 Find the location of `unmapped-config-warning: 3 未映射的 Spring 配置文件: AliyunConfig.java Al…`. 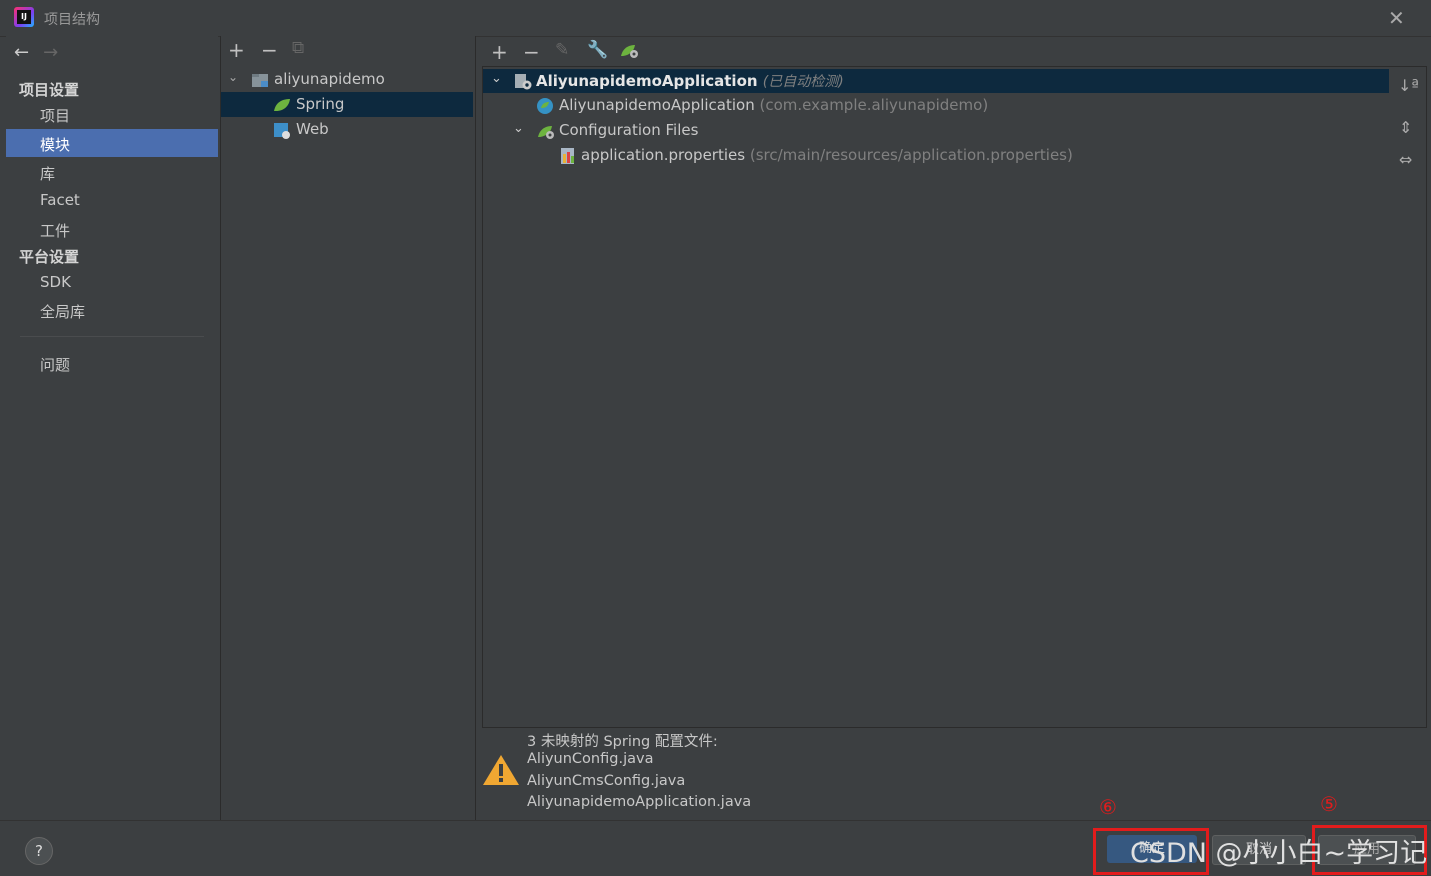

unmapped-config-warning: 3 未映射的 Spring 配置文件: AliyunConfig.java Al… is located at coordinates (953, 773).